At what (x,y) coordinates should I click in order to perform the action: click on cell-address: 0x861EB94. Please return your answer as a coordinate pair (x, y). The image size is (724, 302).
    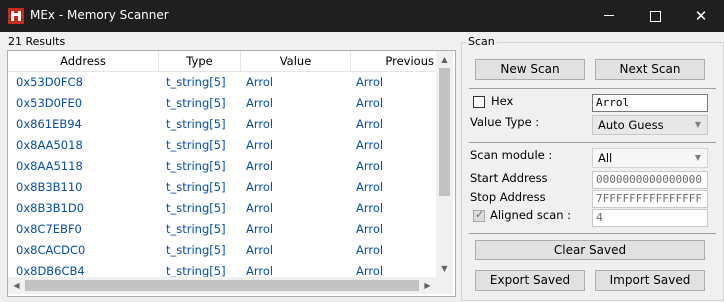
    Looking at the image, I should click on (49, 124).